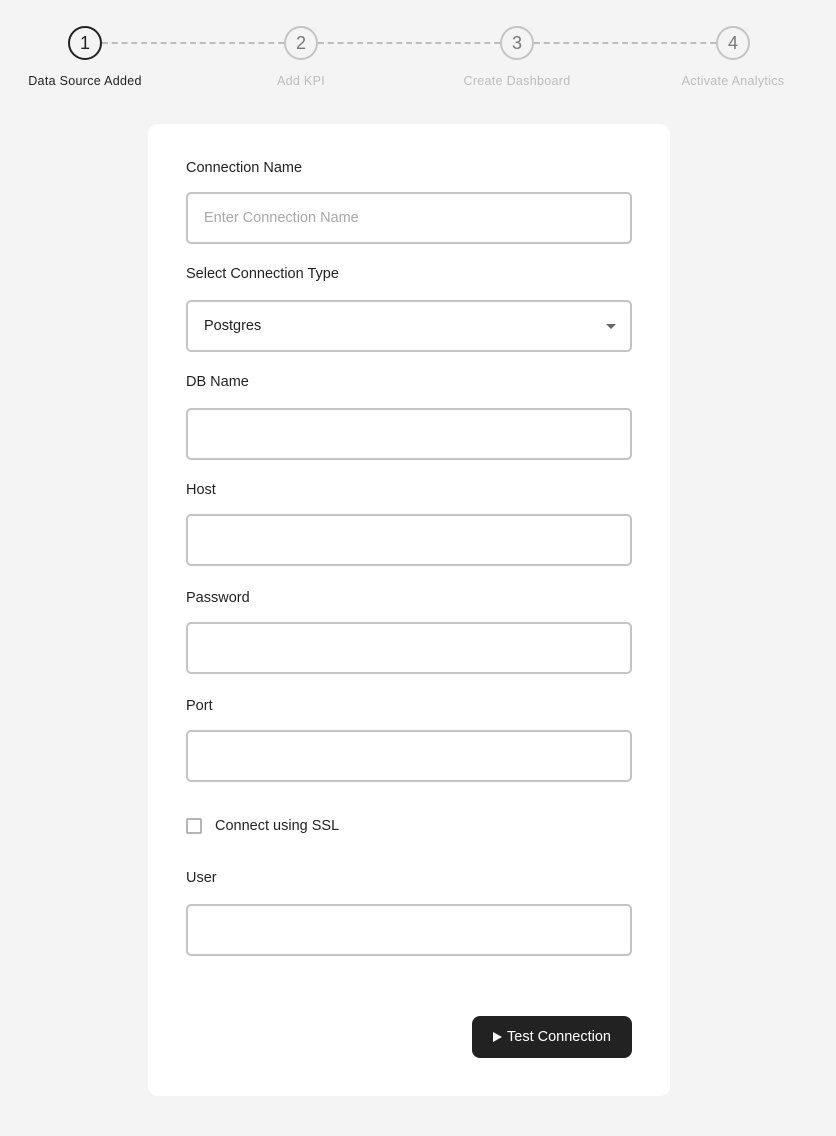 The height and width of the screenshot is (1136, 836). What do you see at coordinates (611, 326) in the screenshot?
I see `chevron-down-icon` at bounding box center [611, 326].